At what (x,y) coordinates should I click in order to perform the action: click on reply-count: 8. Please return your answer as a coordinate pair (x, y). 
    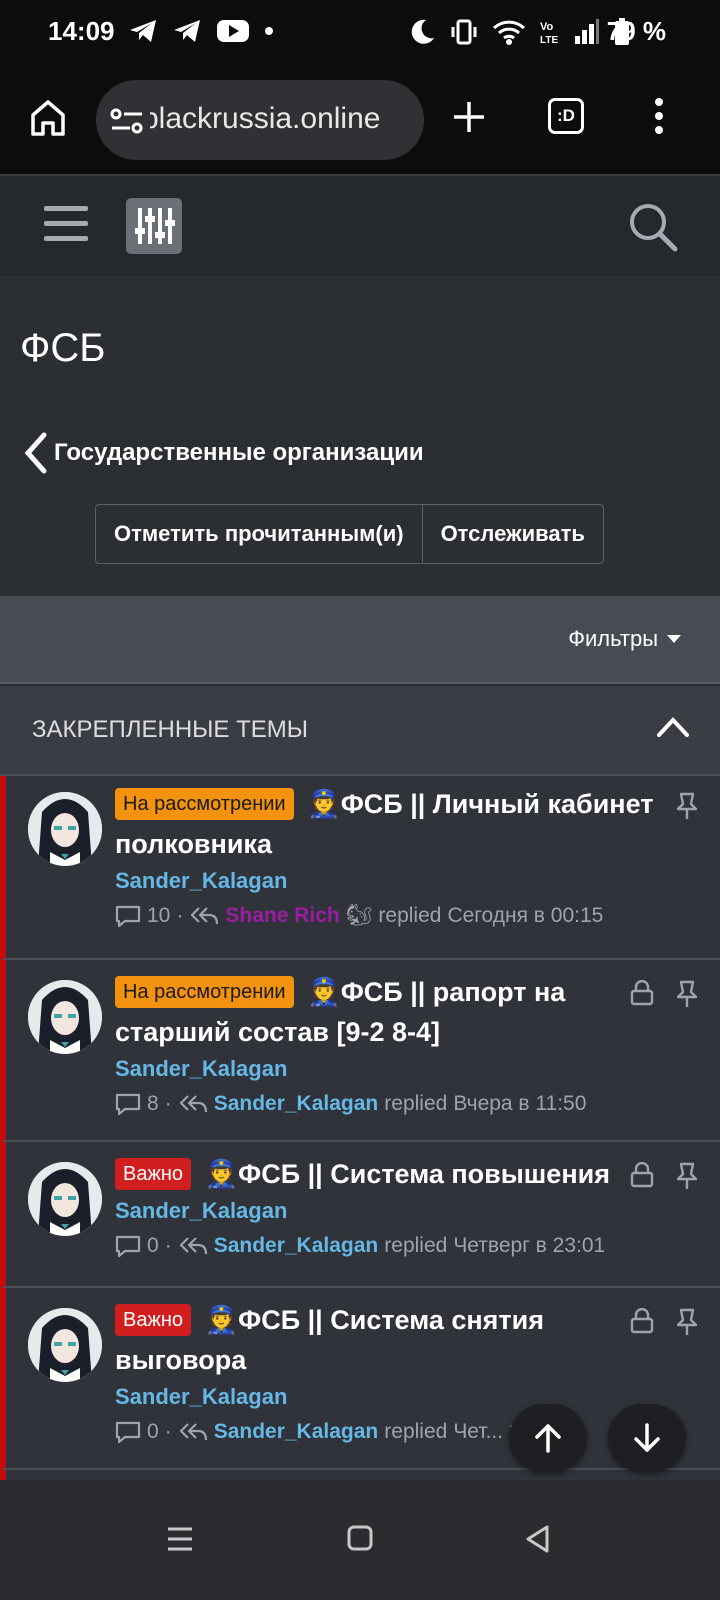
    Looking at the image, I should click on (153, 1103).